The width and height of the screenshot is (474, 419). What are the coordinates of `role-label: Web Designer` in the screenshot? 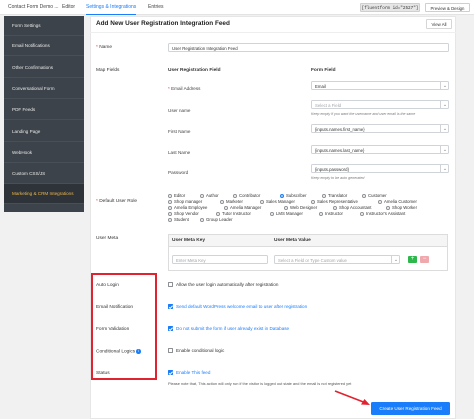 It's located at (304, 207).